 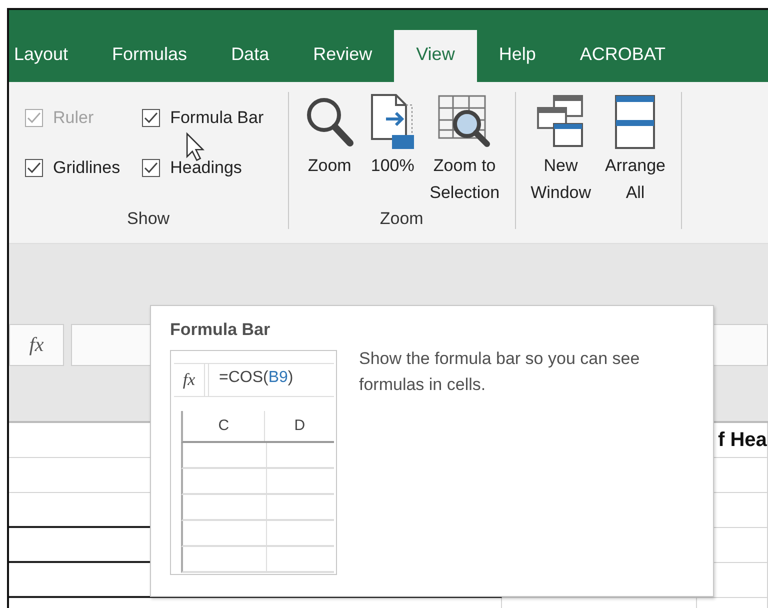 What do you see at coordinates (203, 118) in the screenshot?
I see `checkbox: Formula Bar` at bounding box center [203, 118].